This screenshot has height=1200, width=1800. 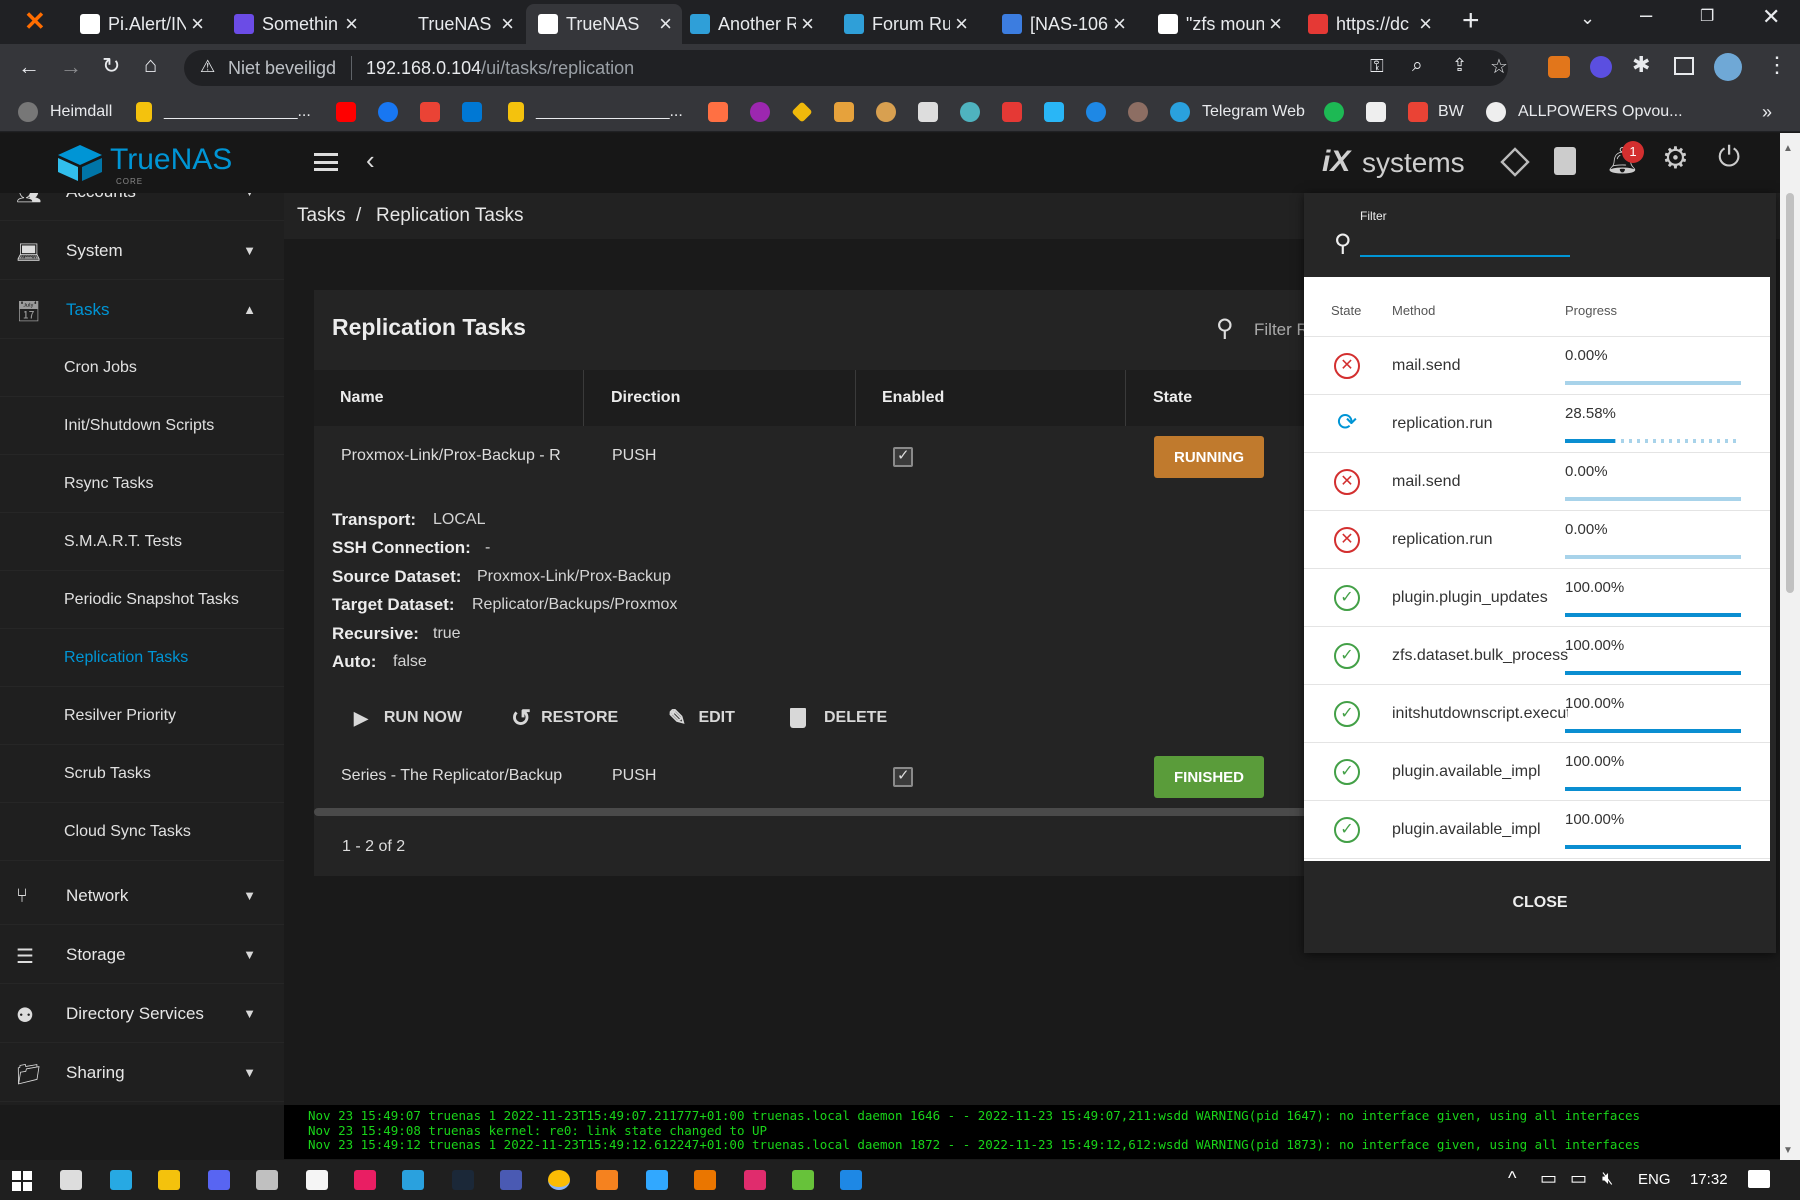 What do you see at coordinates (905, 24) in the screenshot?
I see `browser-tab: Forum Ru ×` at bounding box center [905, 24].